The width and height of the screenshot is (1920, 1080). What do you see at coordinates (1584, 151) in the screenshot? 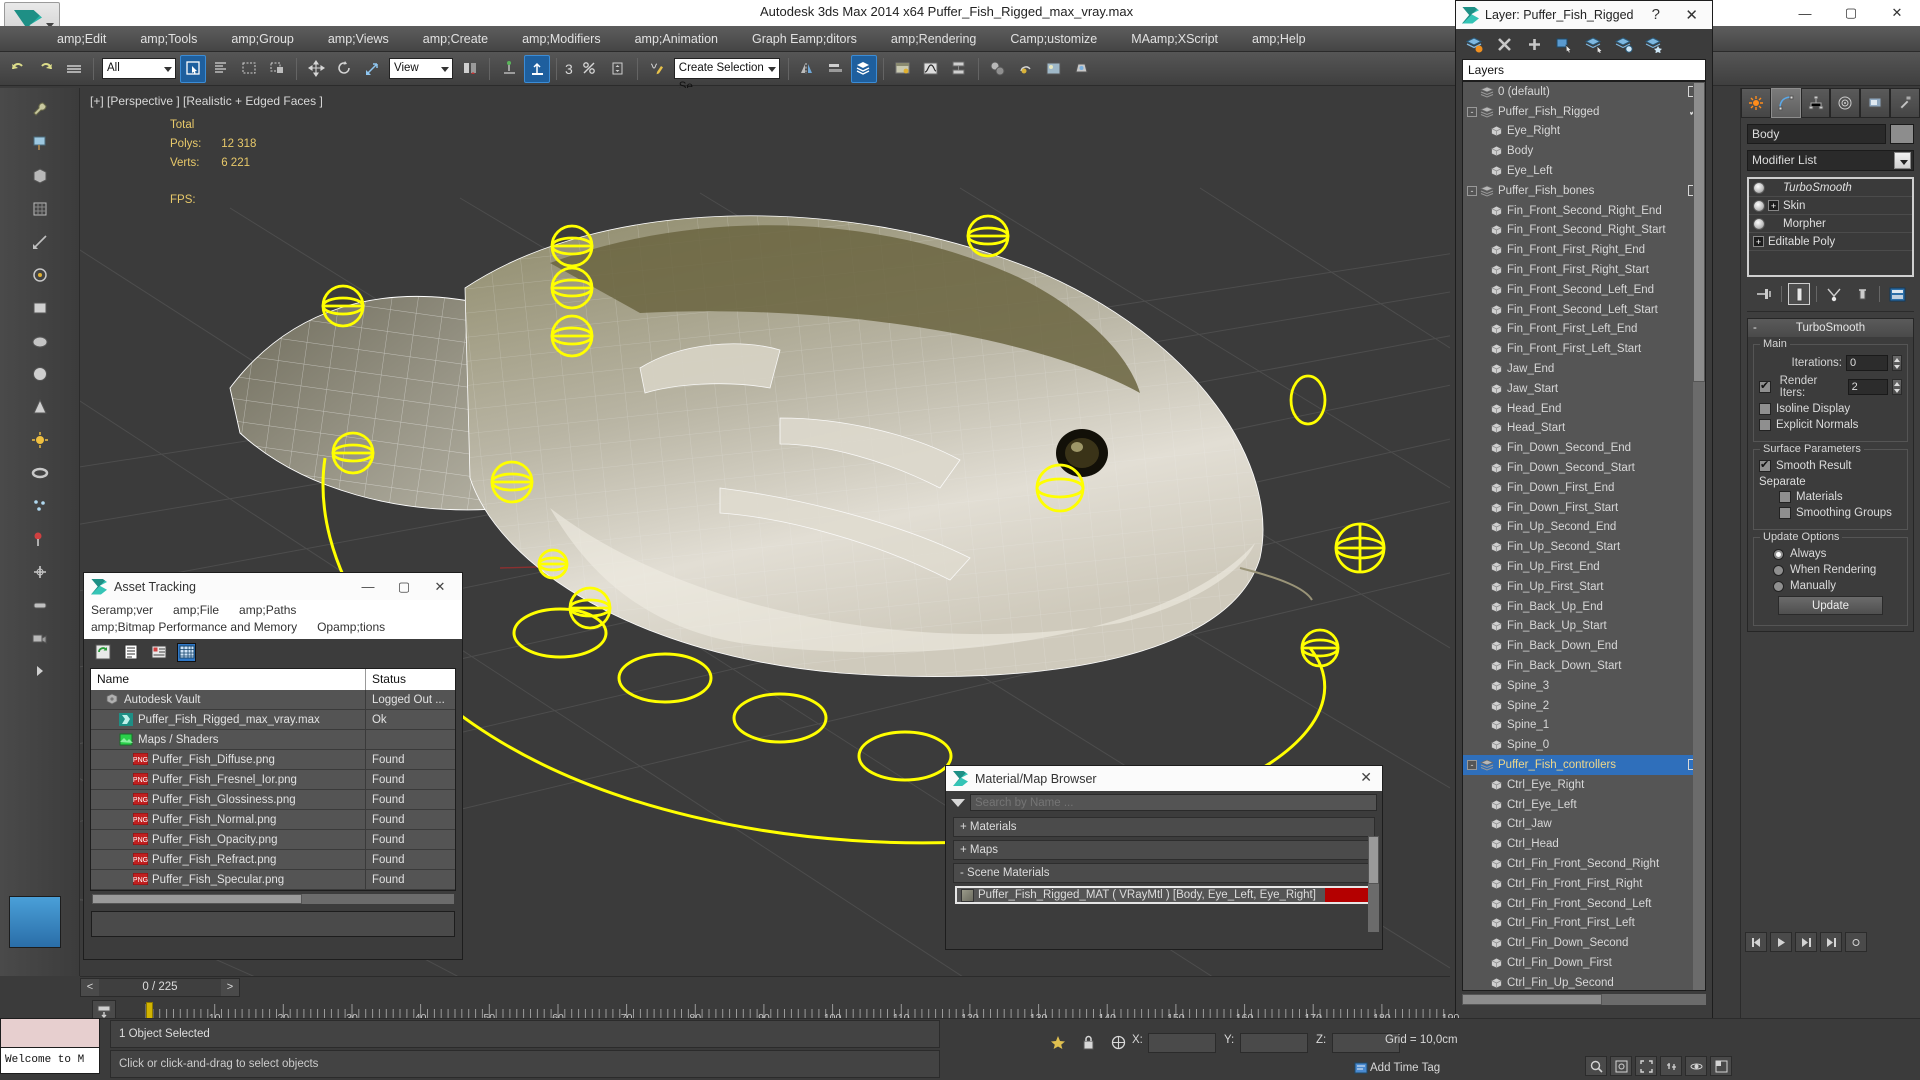
I see `layer-object-row: Body` at bounding box center [1584, 151].